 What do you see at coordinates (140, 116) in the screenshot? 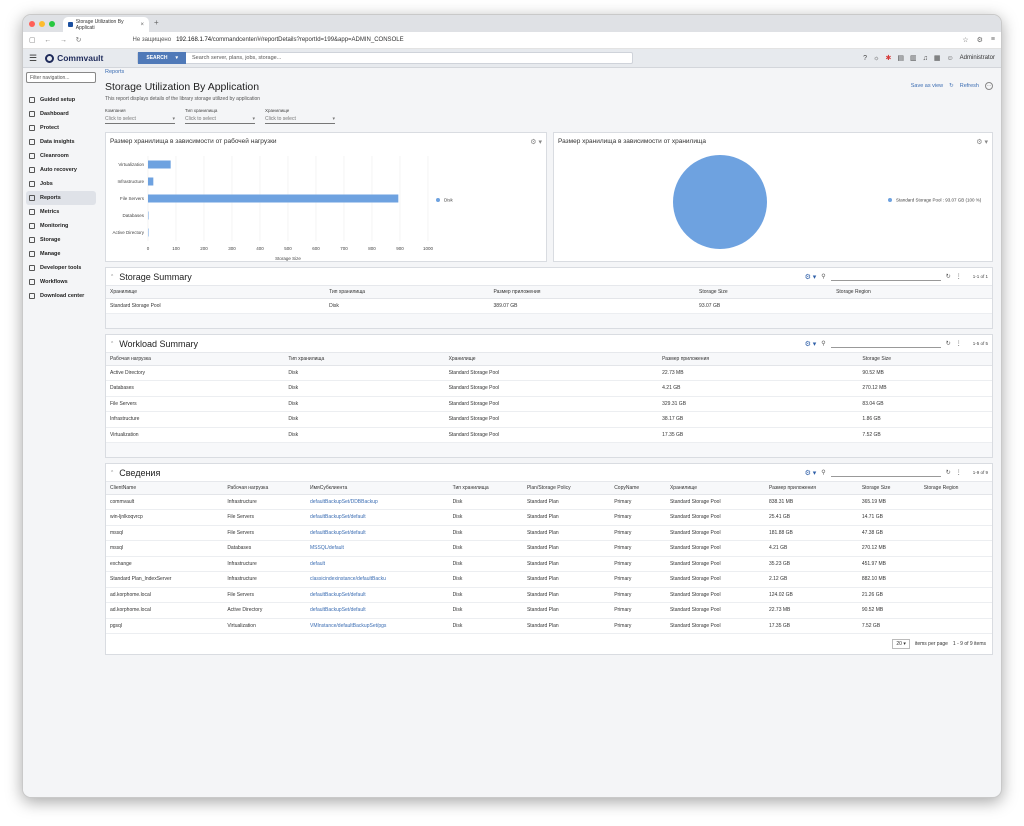
I see `filter-company: Компания Click to select ▾` at bounding box center [140, 116].